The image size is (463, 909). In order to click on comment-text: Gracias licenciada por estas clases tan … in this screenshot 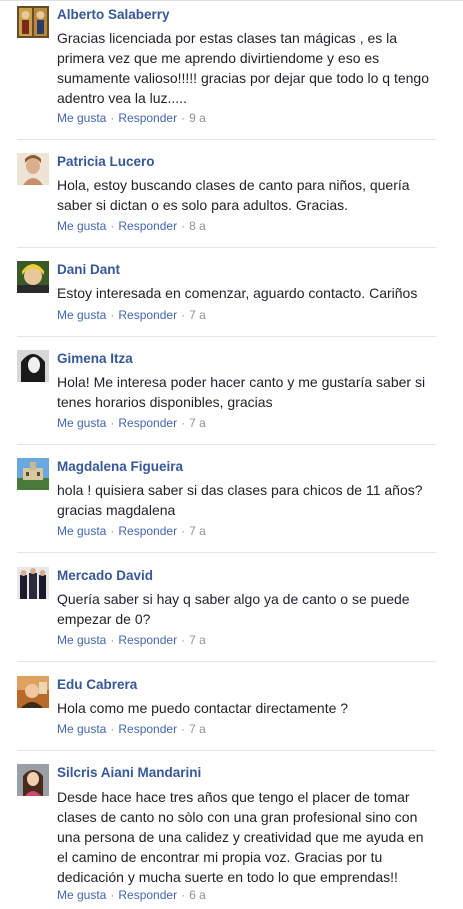, I will do `click(243, 68)`.